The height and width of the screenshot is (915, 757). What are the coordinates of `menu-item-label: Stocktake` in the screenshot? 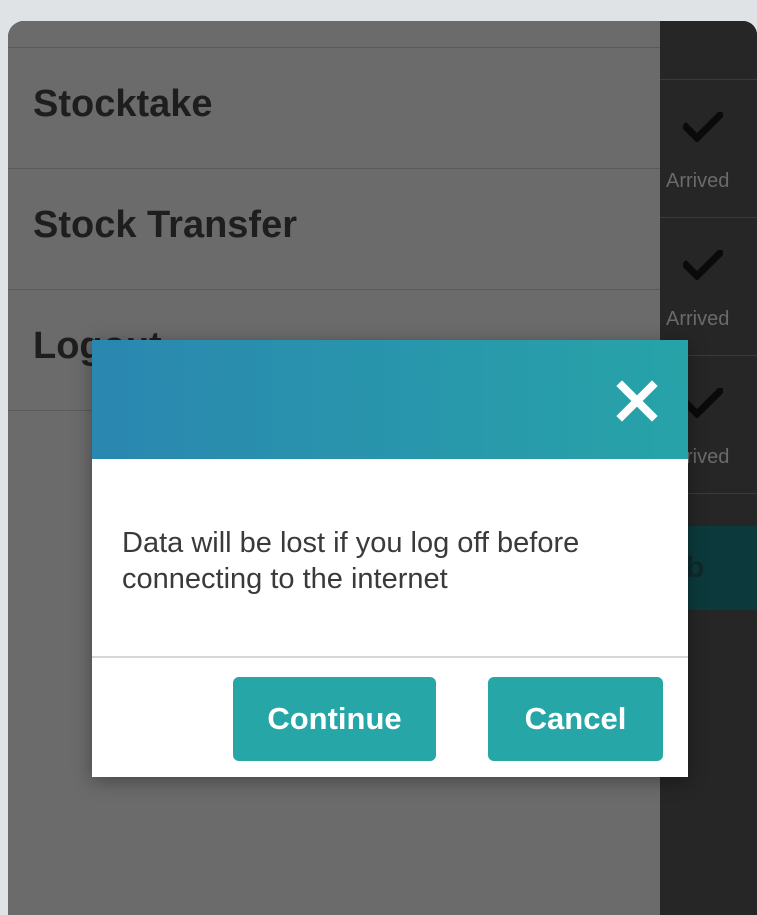 It's located at (123, 104).